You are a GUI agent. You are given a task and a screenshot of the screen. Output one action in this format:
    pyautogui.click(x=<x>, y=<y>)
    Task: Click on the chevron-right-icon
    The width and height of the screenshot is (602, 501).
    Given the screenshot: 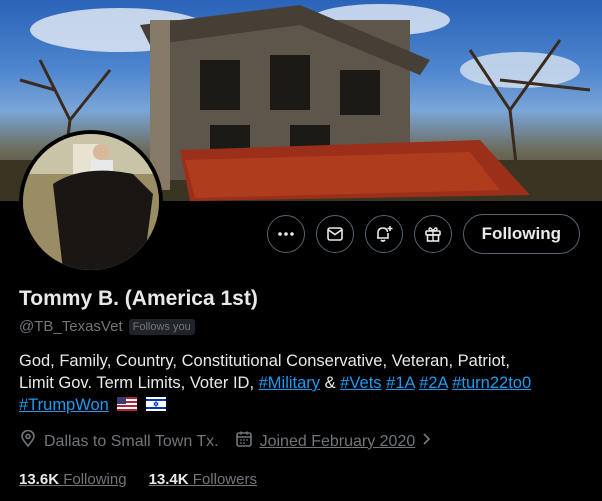 What is the action you would take?
    pyautogui.click(x=427, y=441)
    